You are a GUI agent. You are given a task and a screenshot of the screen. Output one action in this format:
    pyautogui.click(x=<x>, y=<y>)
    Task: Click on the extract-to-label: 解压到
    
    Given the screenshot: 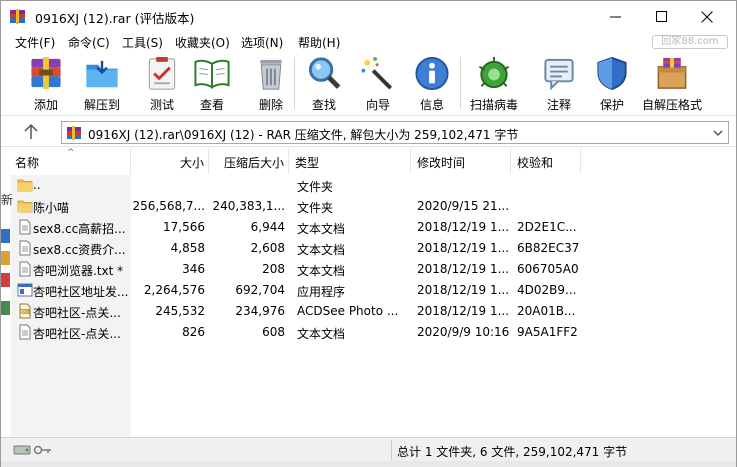 What is the action you would take?
    pyautogui.click(x=101, y=105)
    